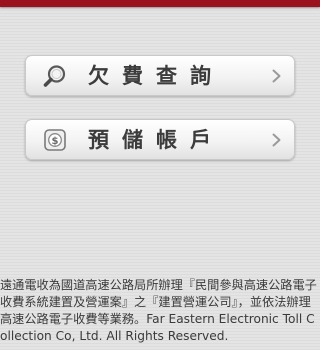  I want to click on header-bar, so click(160, 3).